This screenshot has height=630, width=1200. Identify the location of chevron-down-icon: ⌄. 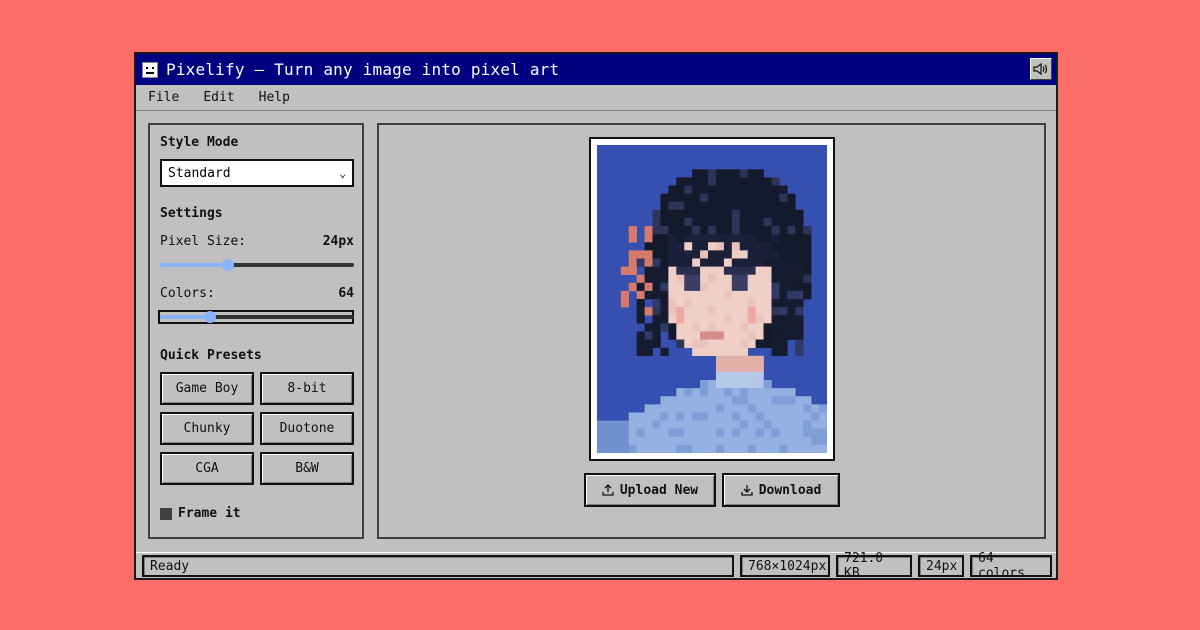
(342, 173).